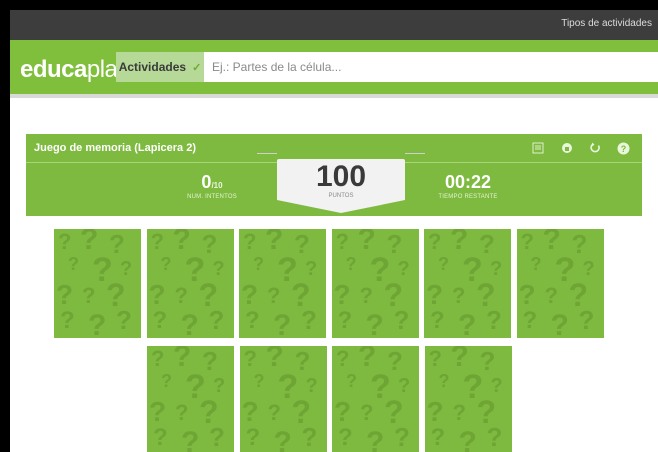 The image size is (658, 452). Describe the element at coordinates (567, 148) in the screenshot. I see `sound-icon` at that location.